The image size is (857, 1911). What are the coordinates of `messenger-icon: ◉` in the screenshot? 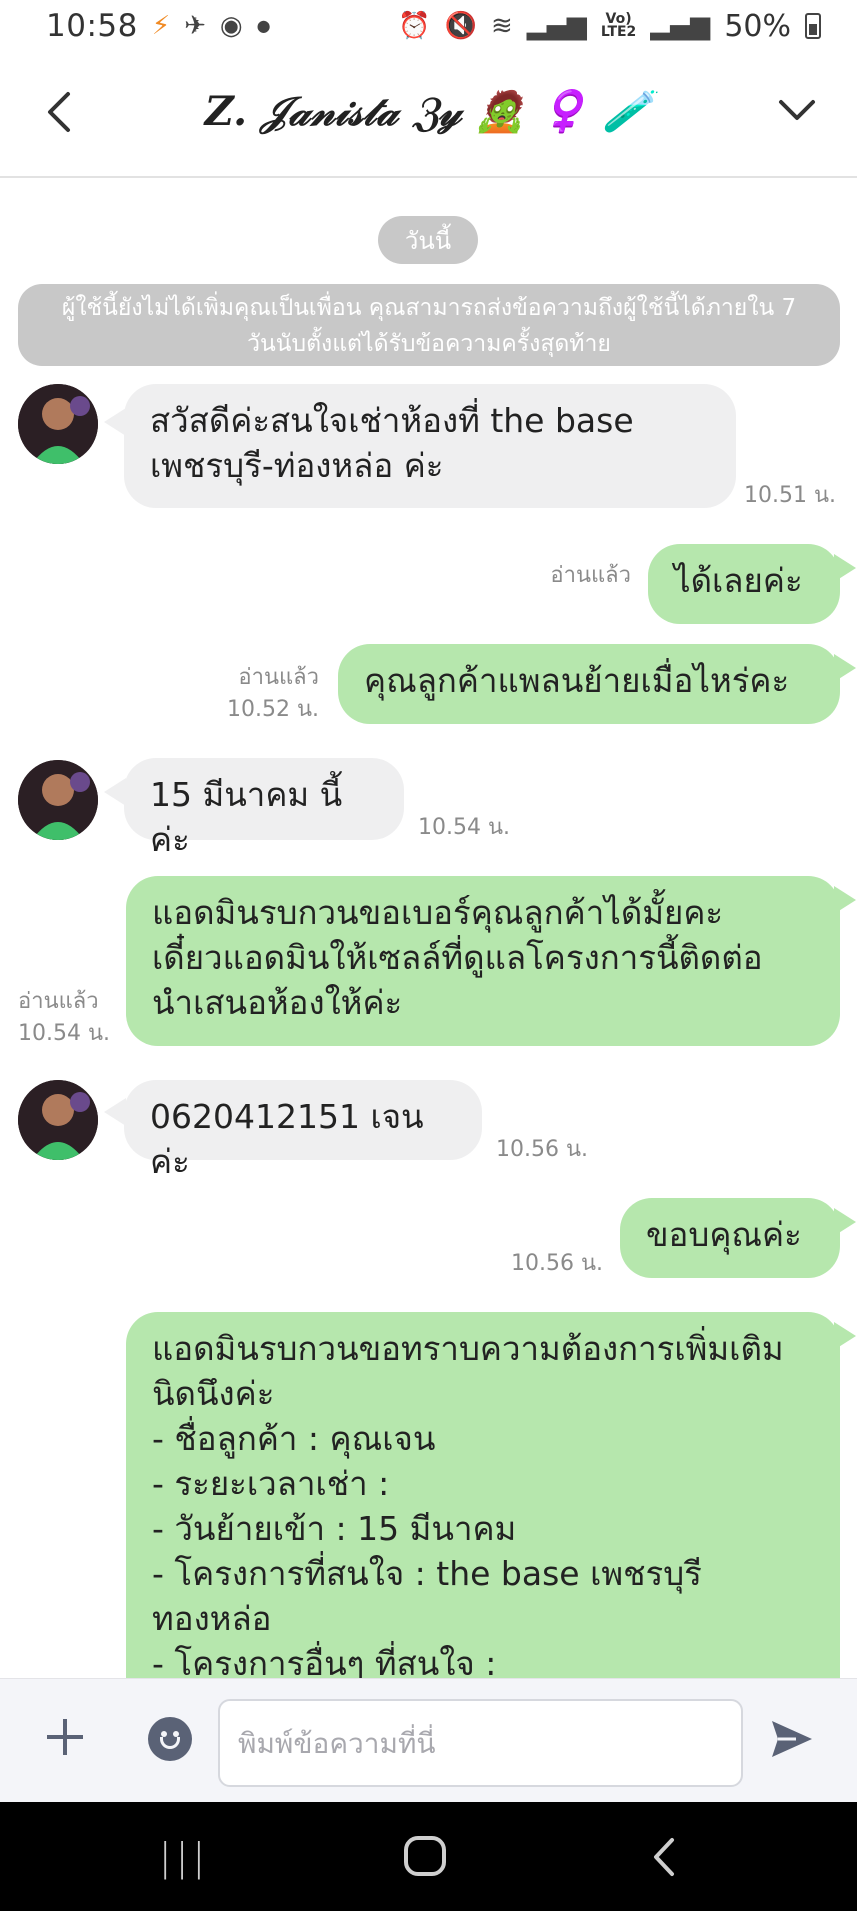 It's located at (231, 26).